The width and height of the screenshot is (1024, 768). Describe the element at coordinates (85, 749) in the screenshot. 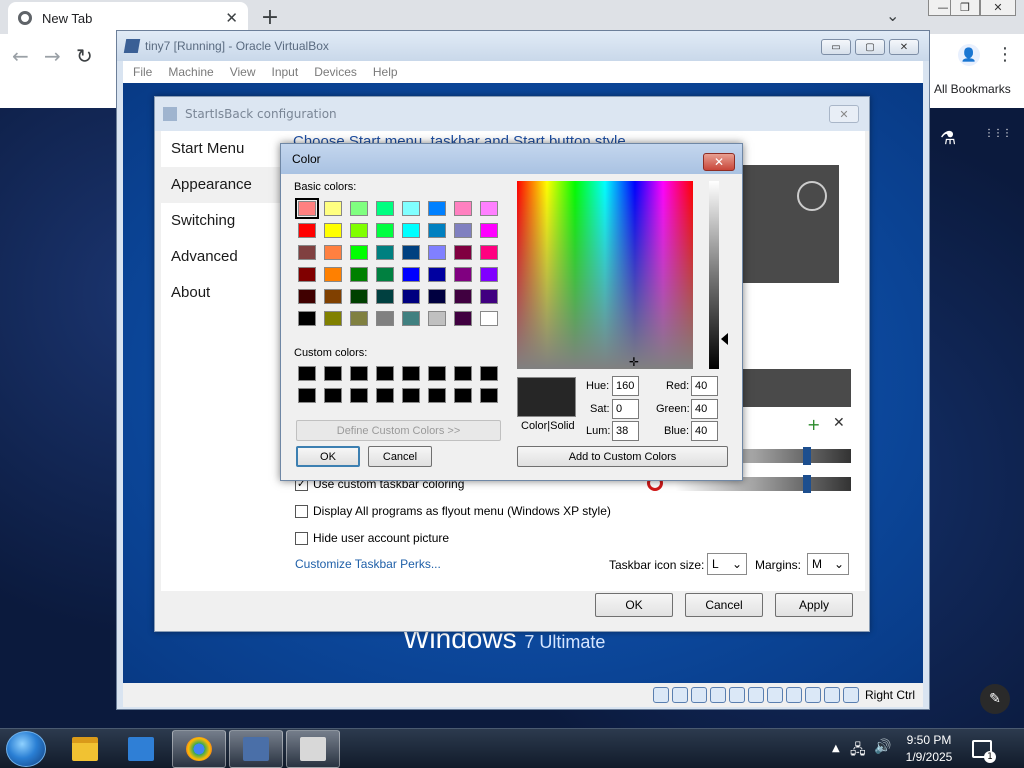

I see `taskbar-file-explorer` at that location.